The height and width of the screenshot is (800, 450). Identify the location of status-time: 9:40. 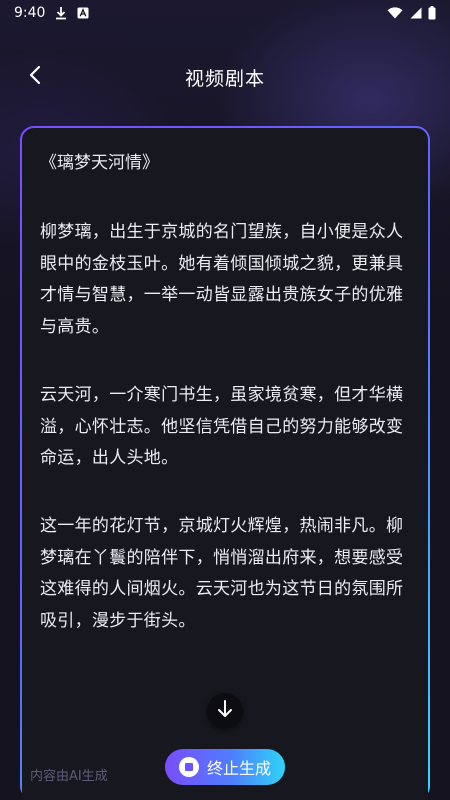
(30, 13).